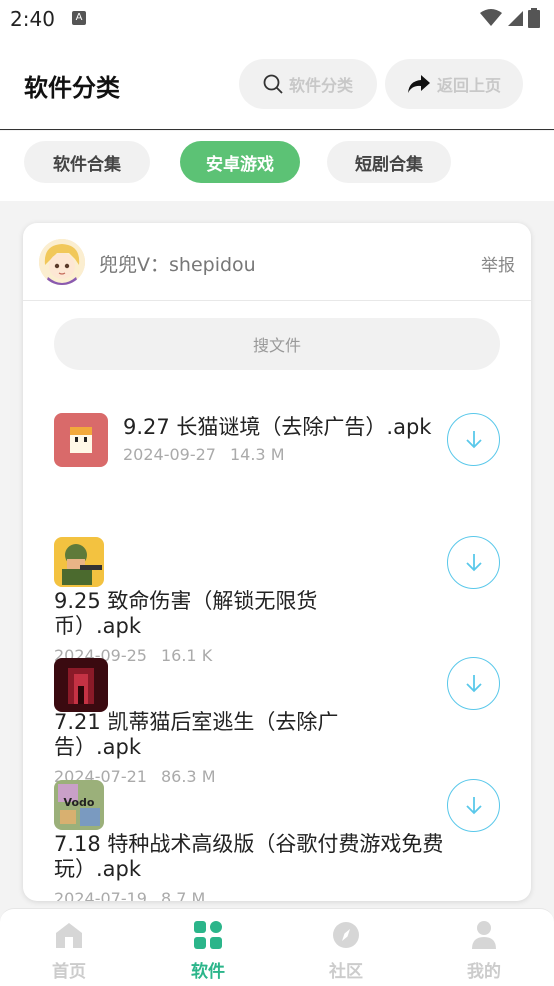 Image resolution: width=554 pixels, height=986 pixels. I want to click on signal-icon, so click(515, 18).